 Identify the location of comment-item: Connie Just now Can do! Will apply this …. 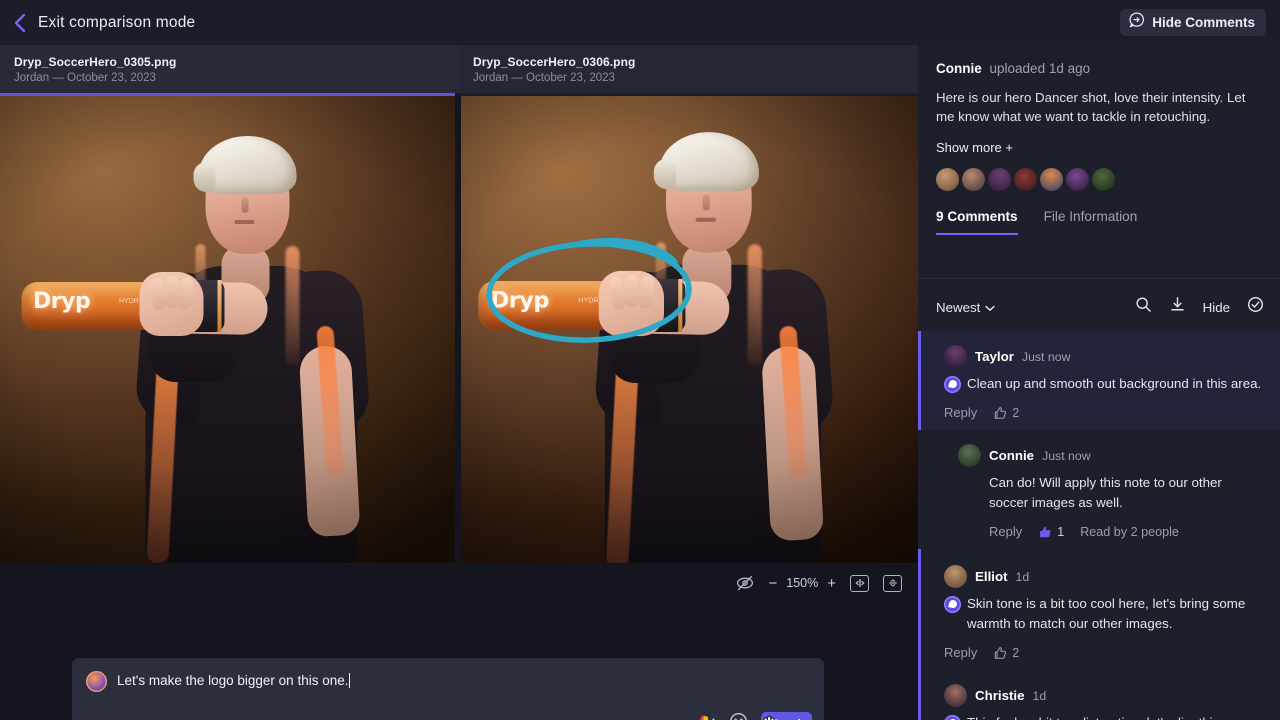
(1099, 489).